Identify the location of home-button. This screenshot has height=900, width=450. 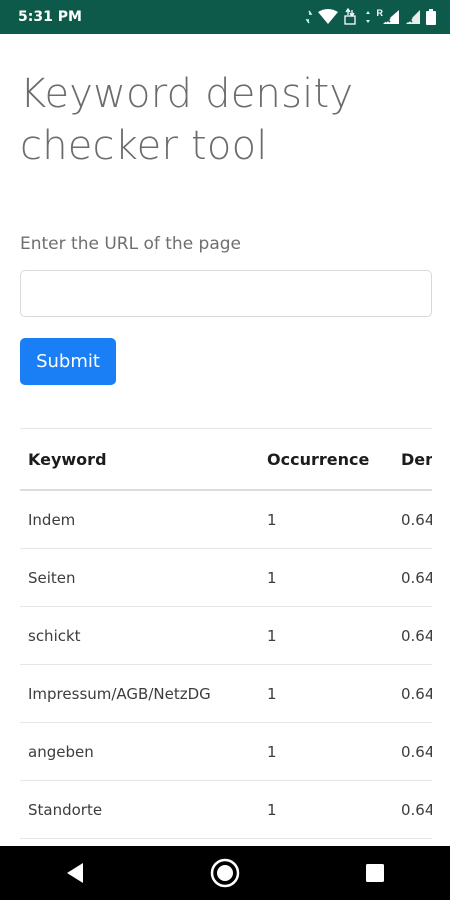
(225, 873).